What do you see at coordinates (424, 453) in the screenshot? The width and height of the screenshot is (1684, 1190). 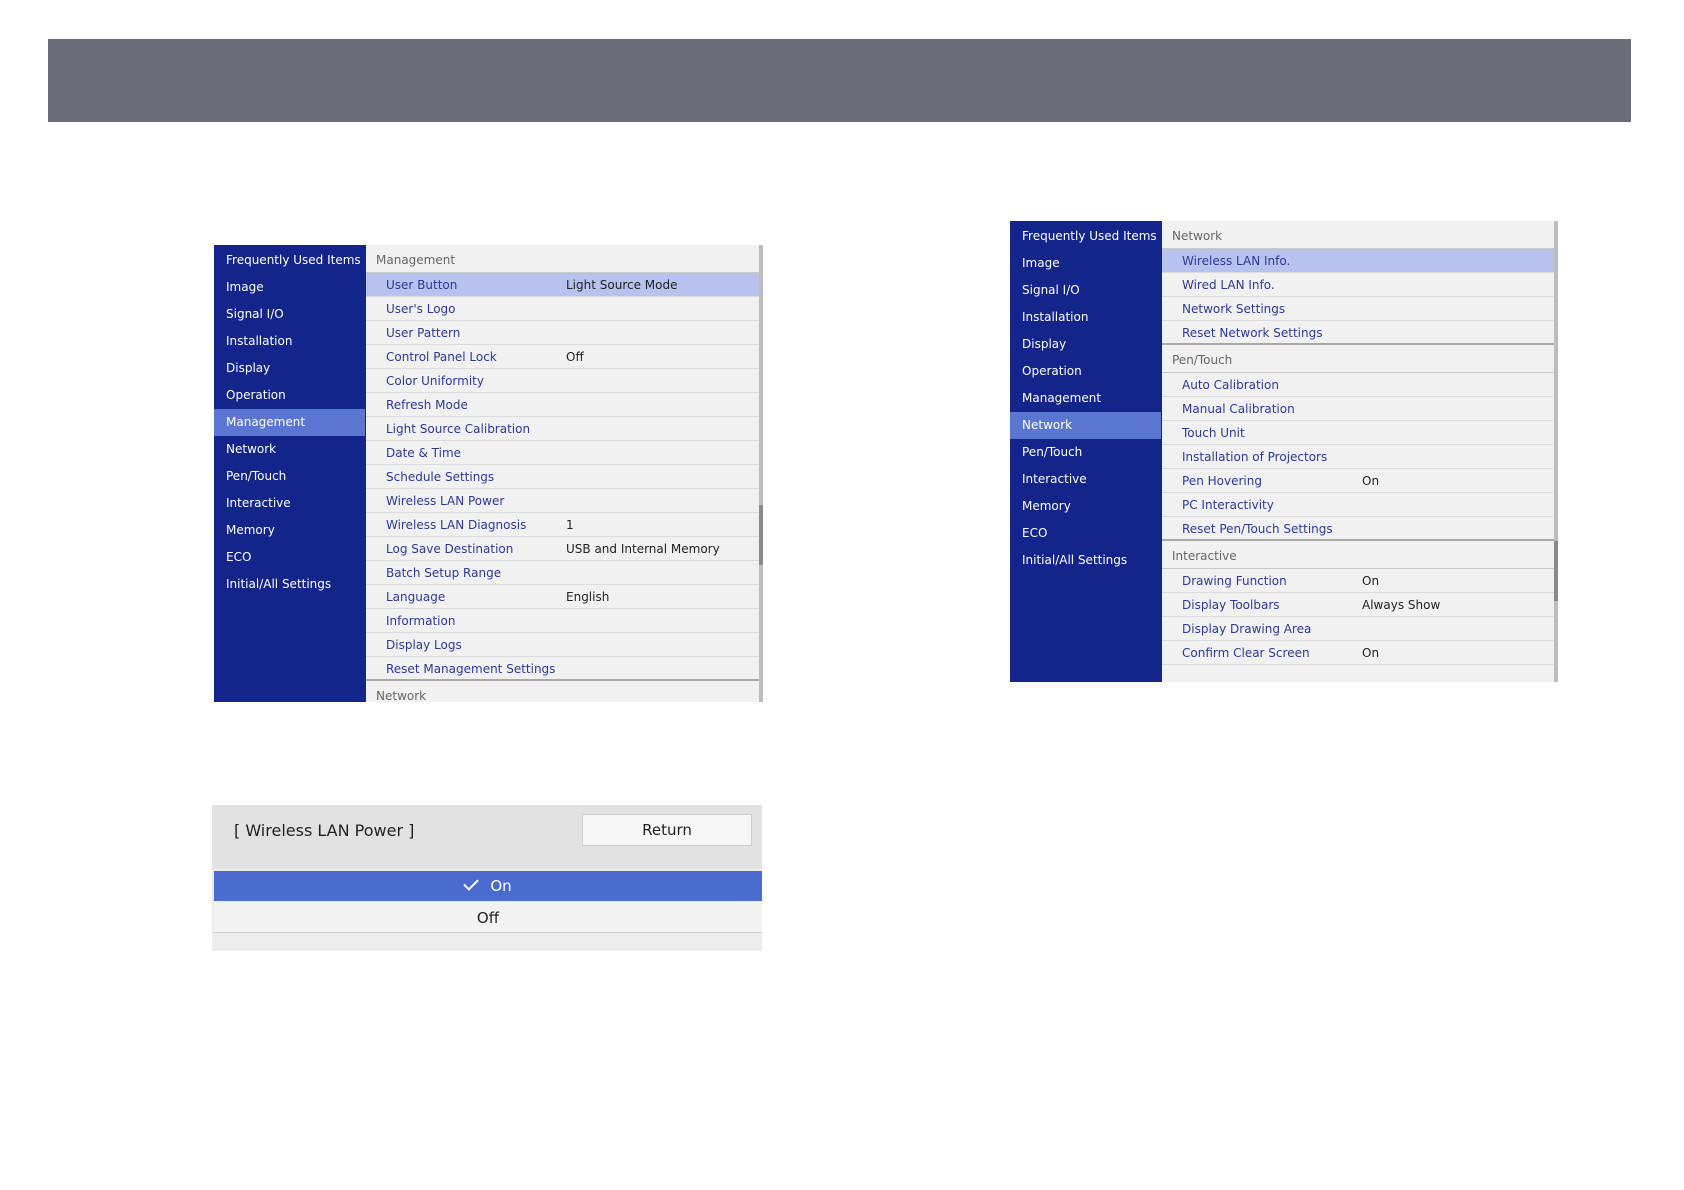 I see `row-label: Date & Time` at bounding box center [424, 453].